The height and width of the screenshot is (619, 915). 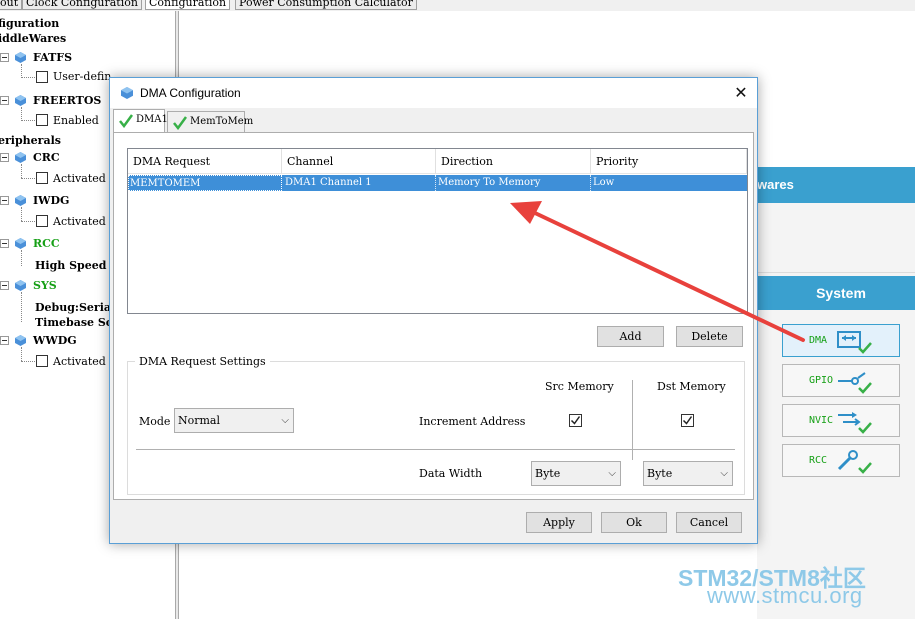 I want to click on tree-fatfs: FATFS, so click(x=52, y=58).